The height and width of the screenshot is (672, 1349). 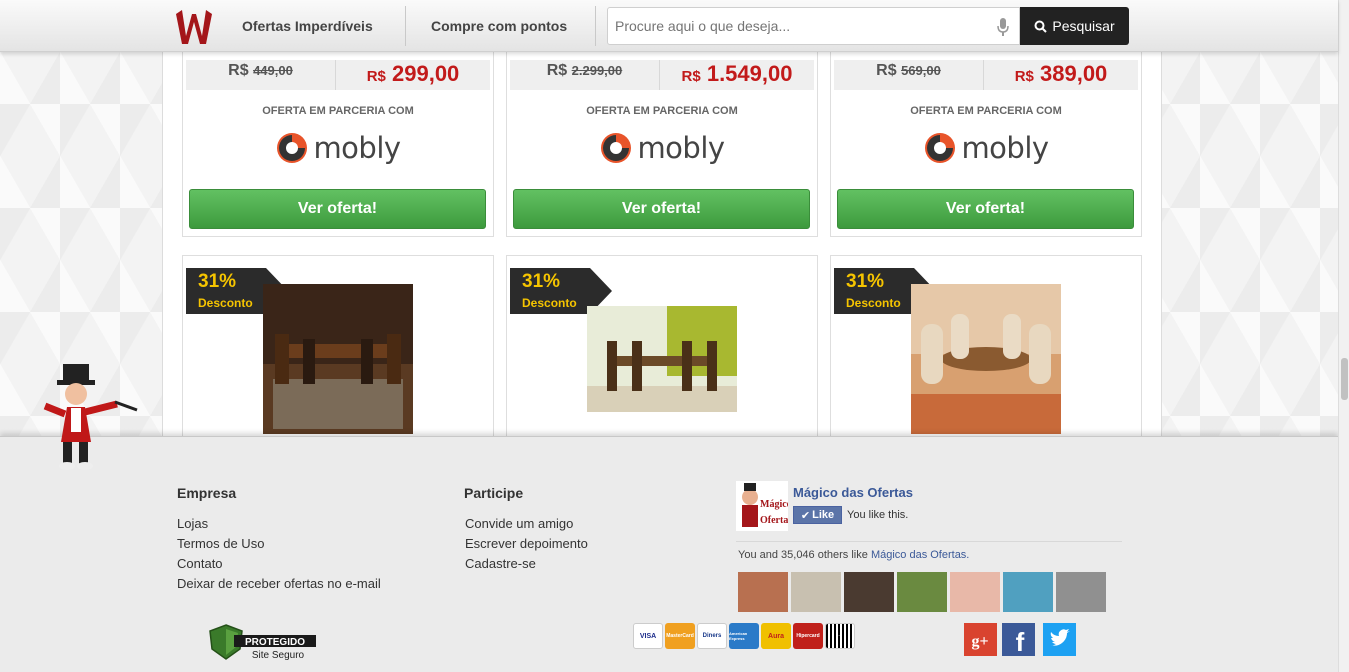 I want to click on page-avatar: Mágico Ofertas, so click(x=762, y=506).